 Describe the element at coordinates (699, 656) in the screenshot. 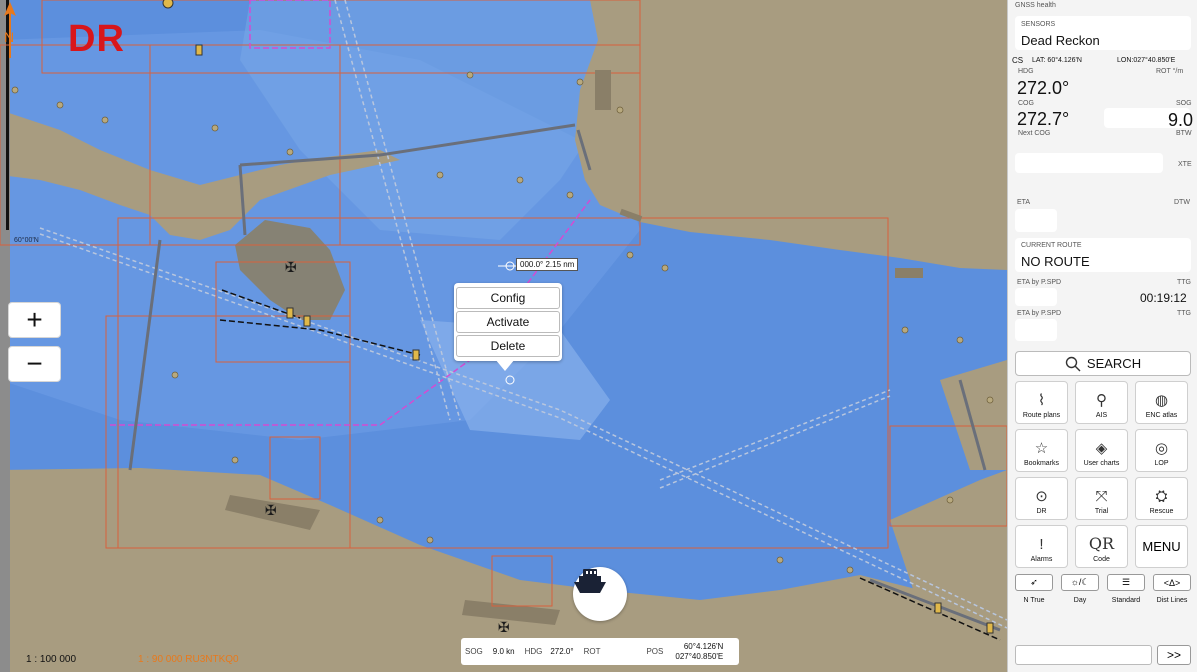

I see `pos-lon: 027°40.850'E` at that location.